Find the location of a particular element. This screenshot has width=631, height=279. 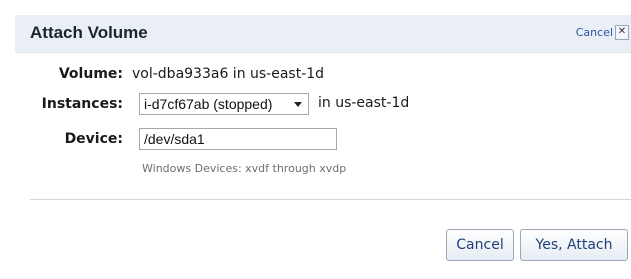

yes-attach-button: Yes, Attach is located at coordinates (574, 245).